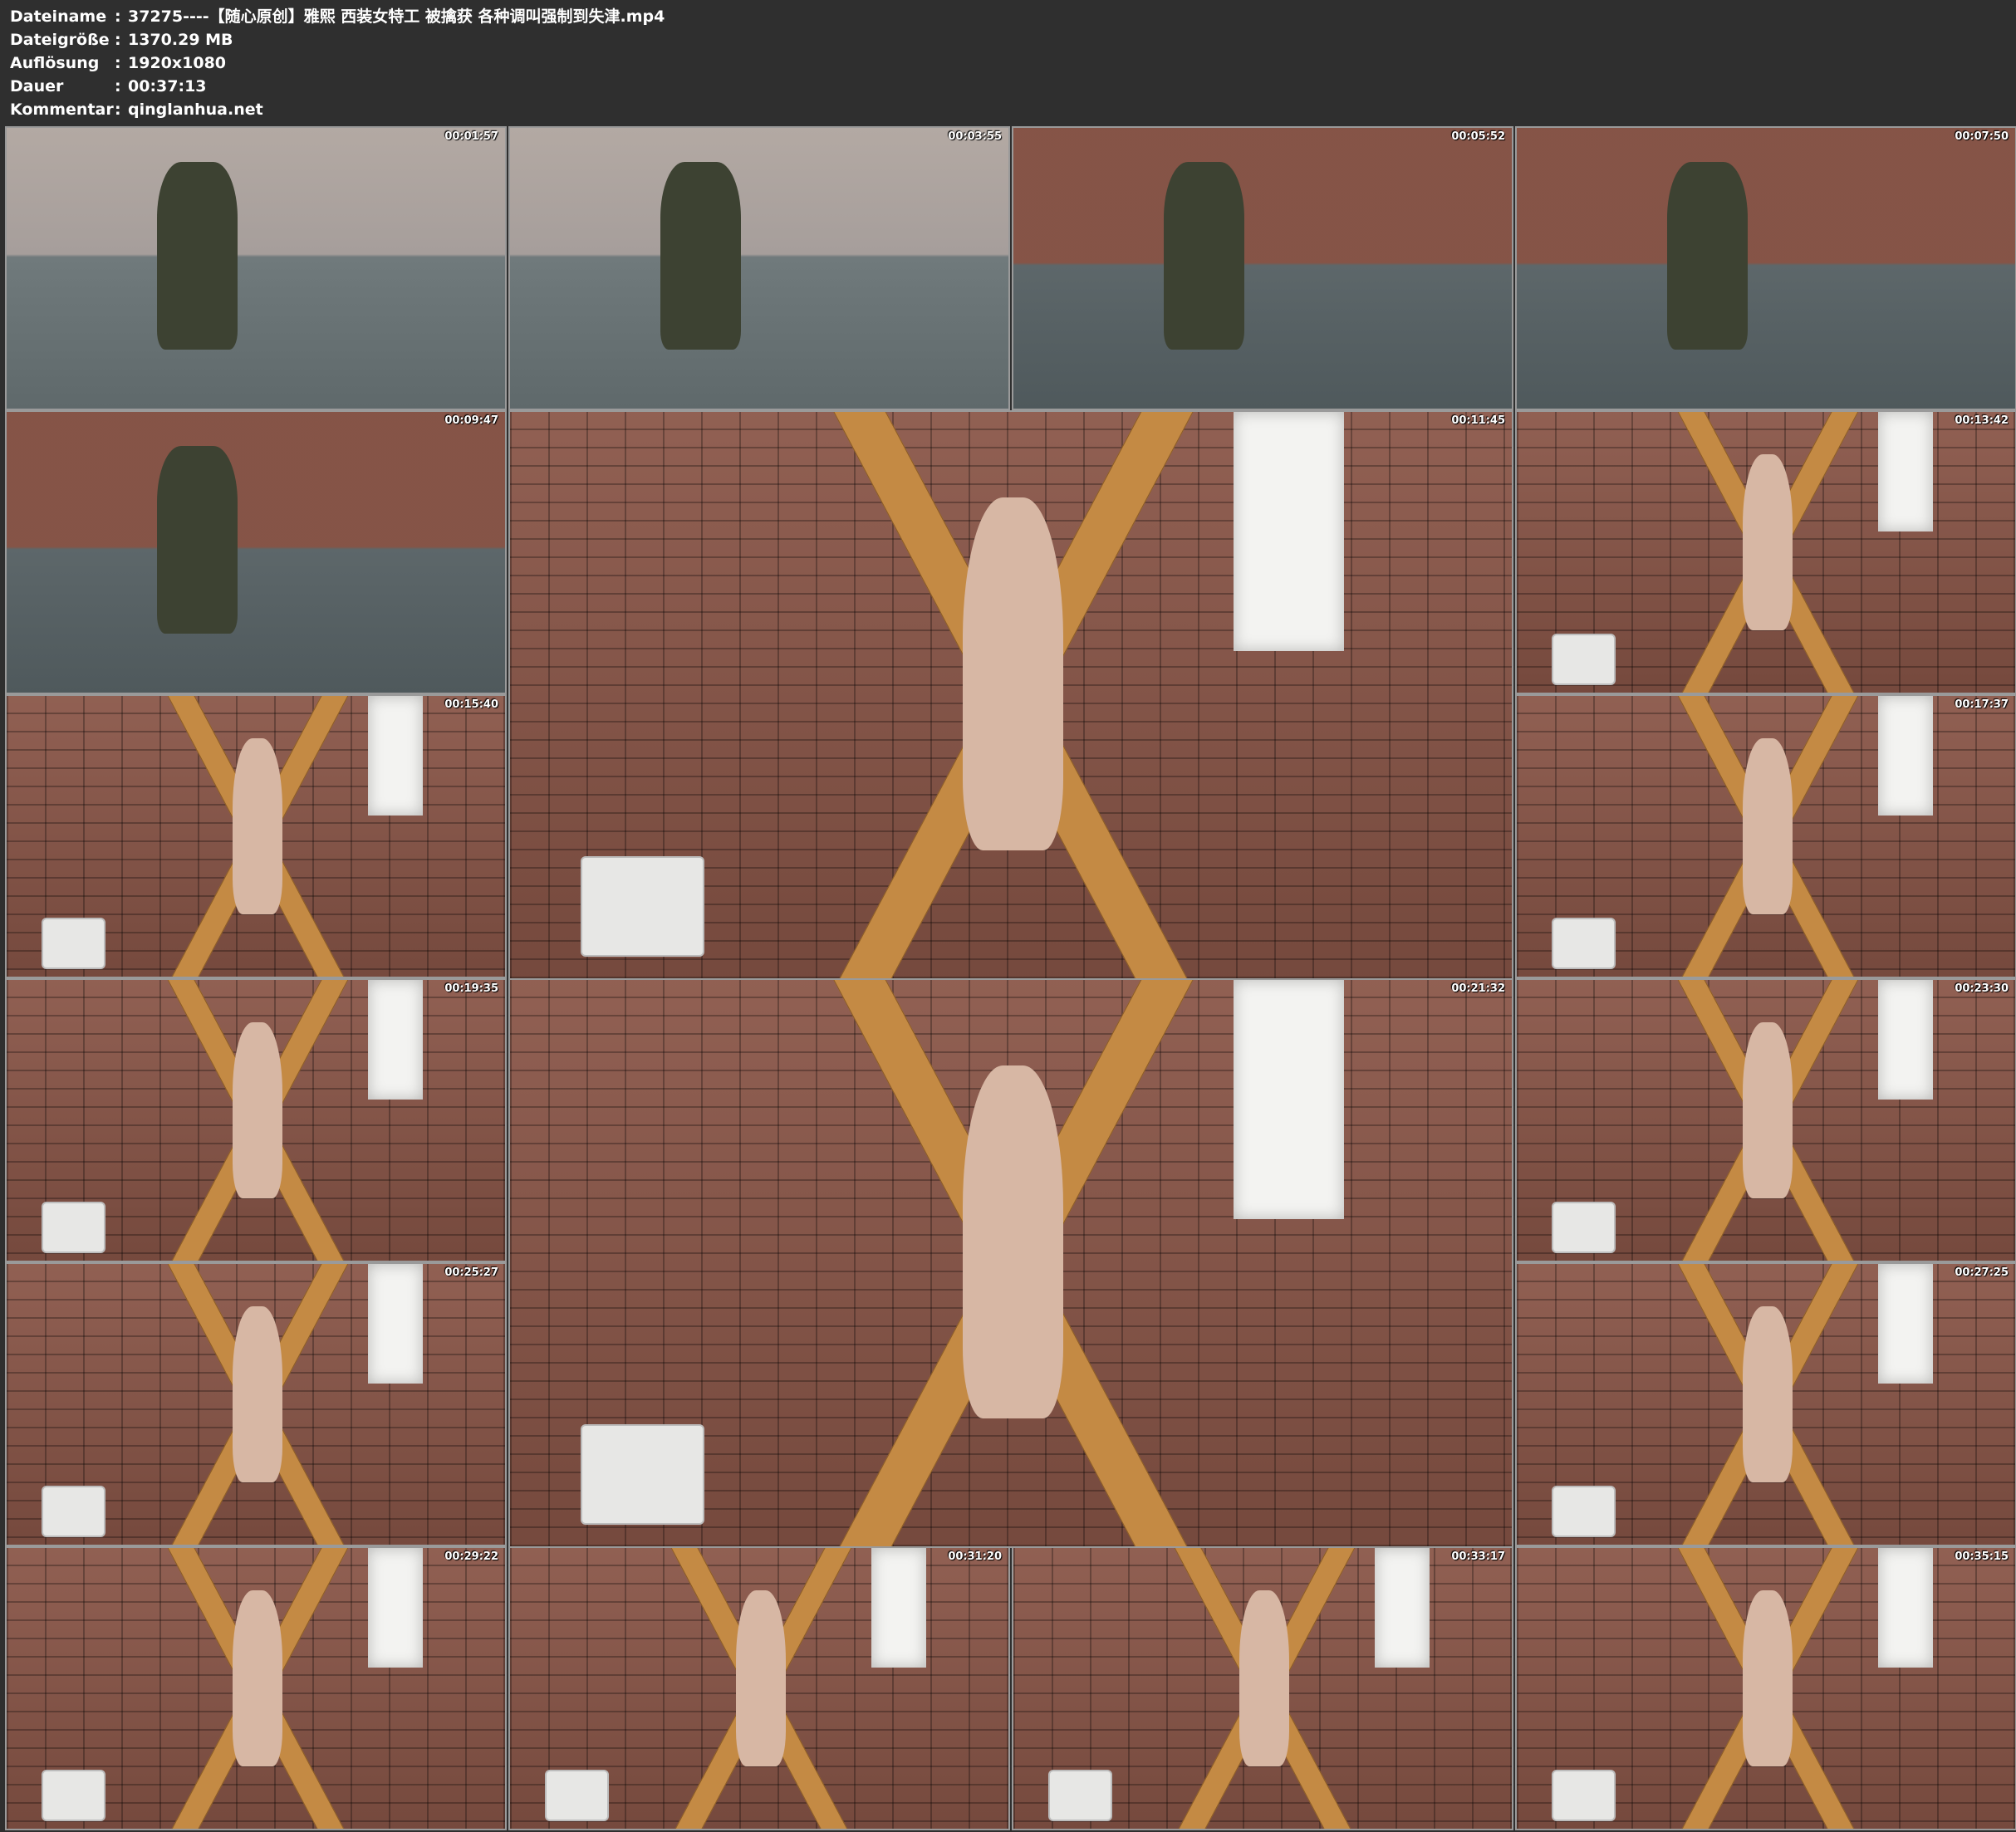 Image resolution: width=2016 pixels, height=1832 pixels. I want to click on video-thumbnail: 00:35:15, so click(1765, 1688).